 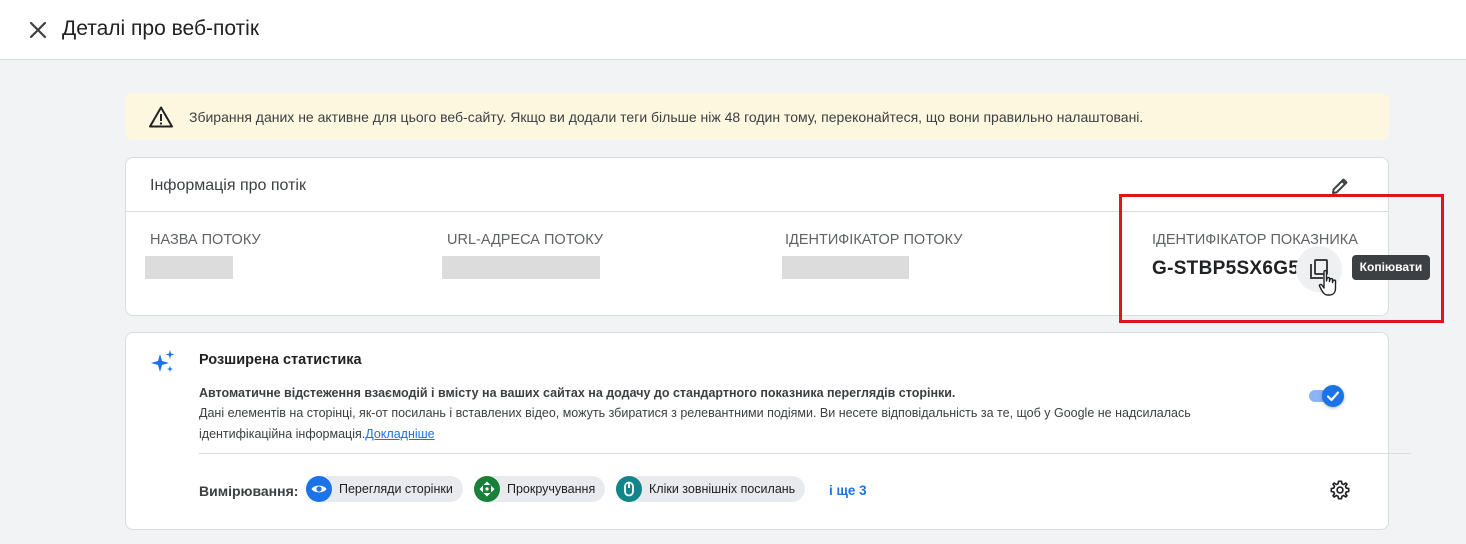 What do you see at coordinates (161, 28) in the screenshot?
I see `page-title: Деталі про веб-потік` at bounding box center [161, 28].